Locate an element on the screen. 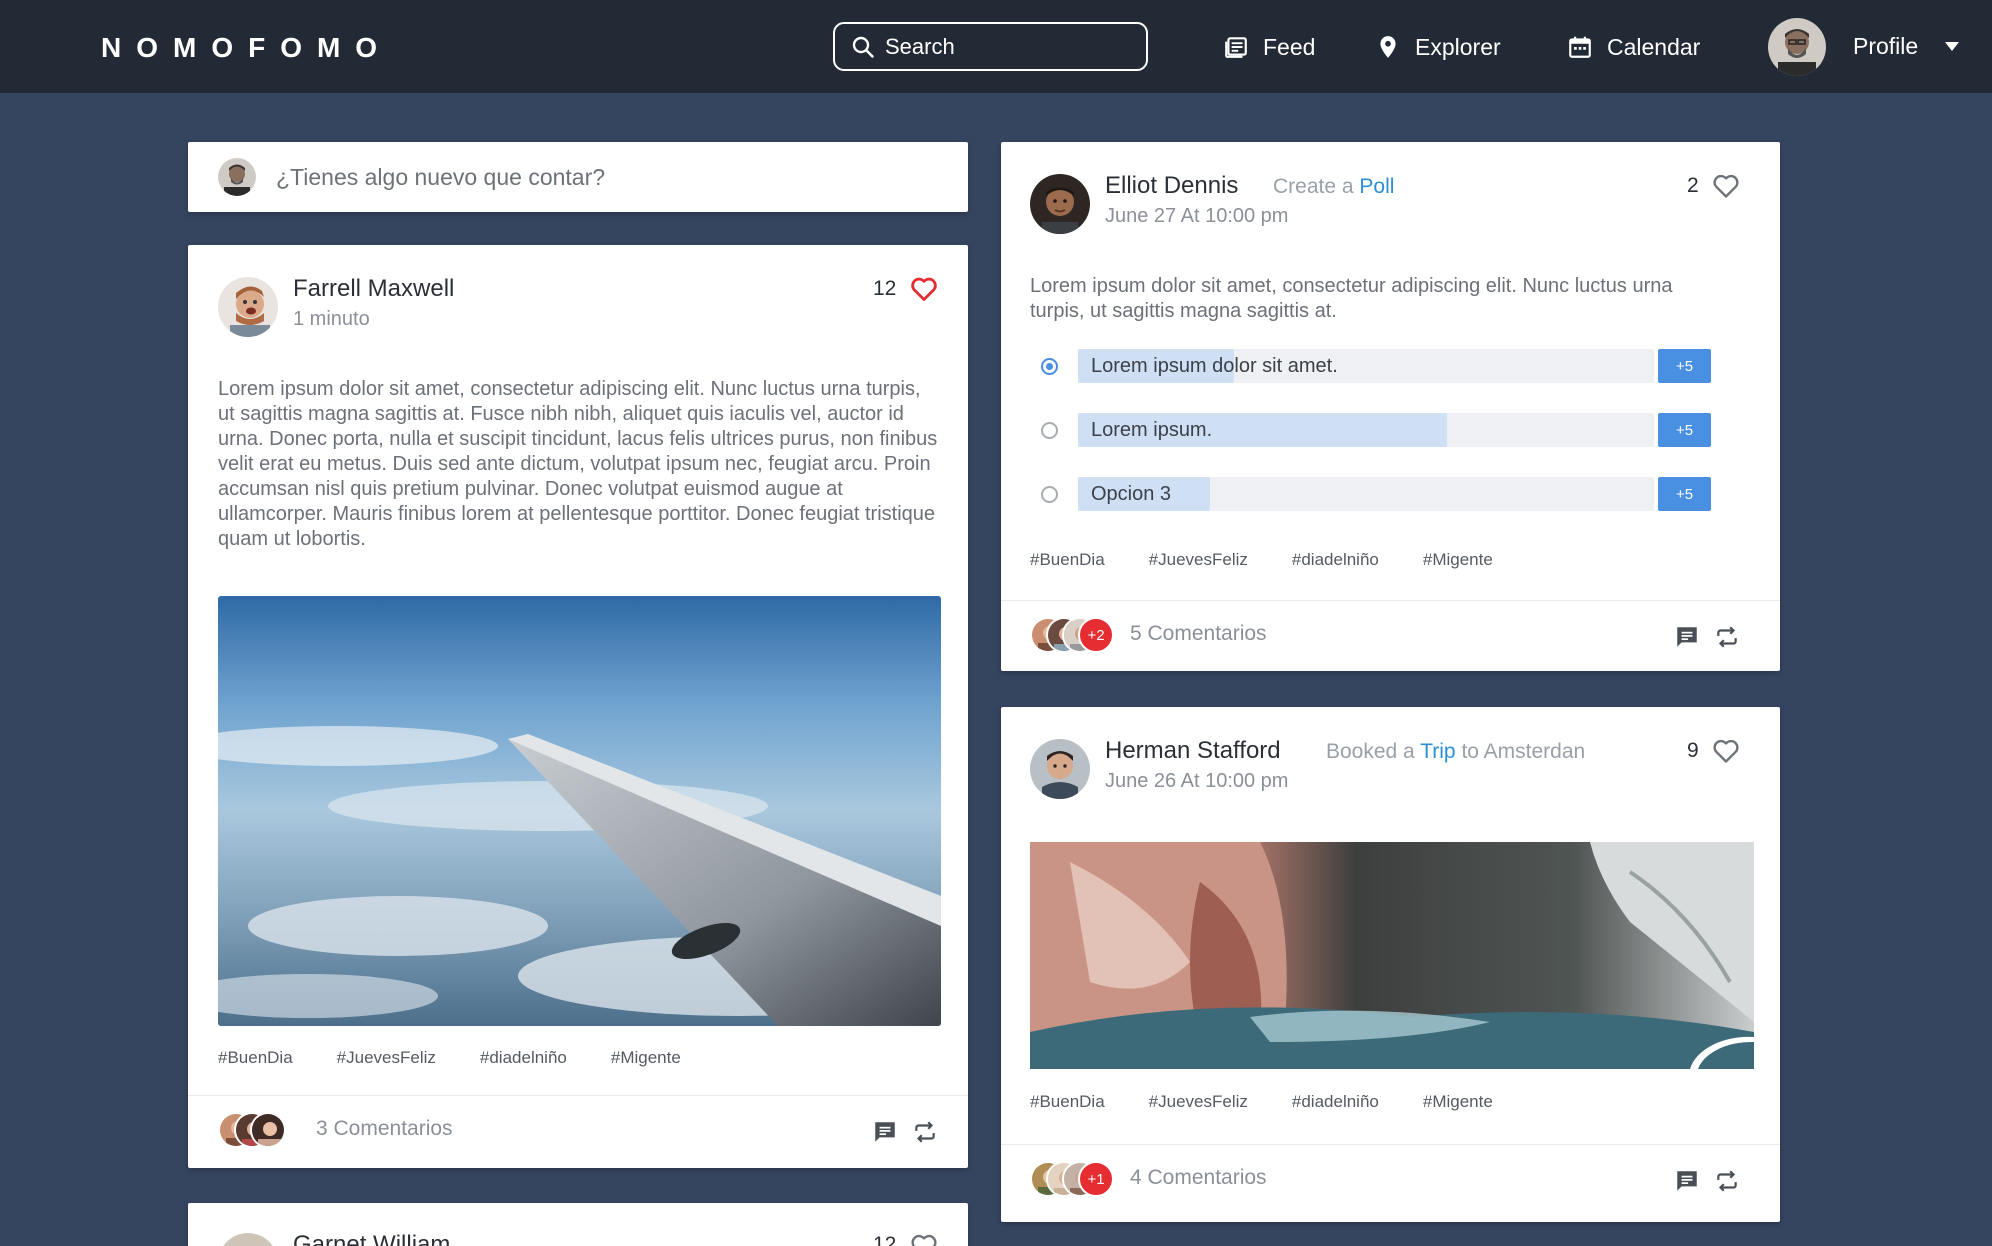 Image resolution: width=1992 pixels, height=1246 pixels. search-input: Search is located at coordinates (990, 46).